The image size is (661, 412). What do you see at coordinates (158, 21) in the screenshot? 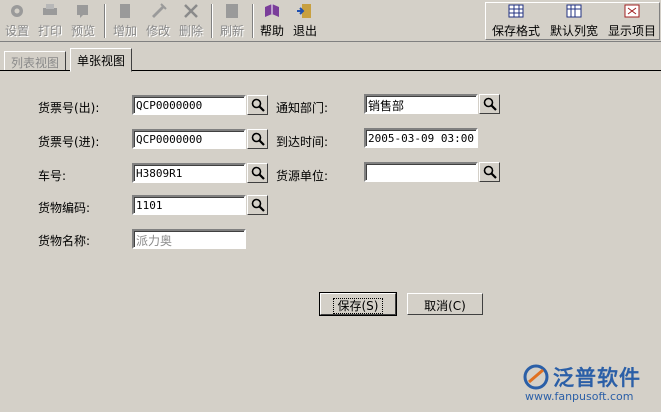
I see `edit-button: 修改` at bounding box center [158, 21].